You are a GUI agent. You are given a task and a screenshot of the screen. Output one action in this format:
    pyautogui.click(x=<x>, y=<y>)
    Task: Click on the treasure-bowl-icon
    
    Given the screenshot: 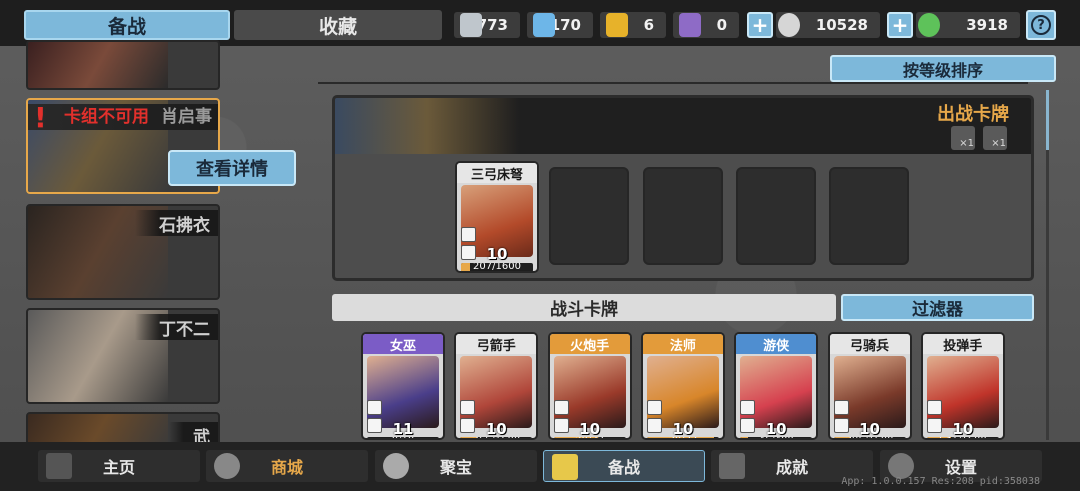 What is the action you would take?
    pyautogui.click(x=396, y=466)
    